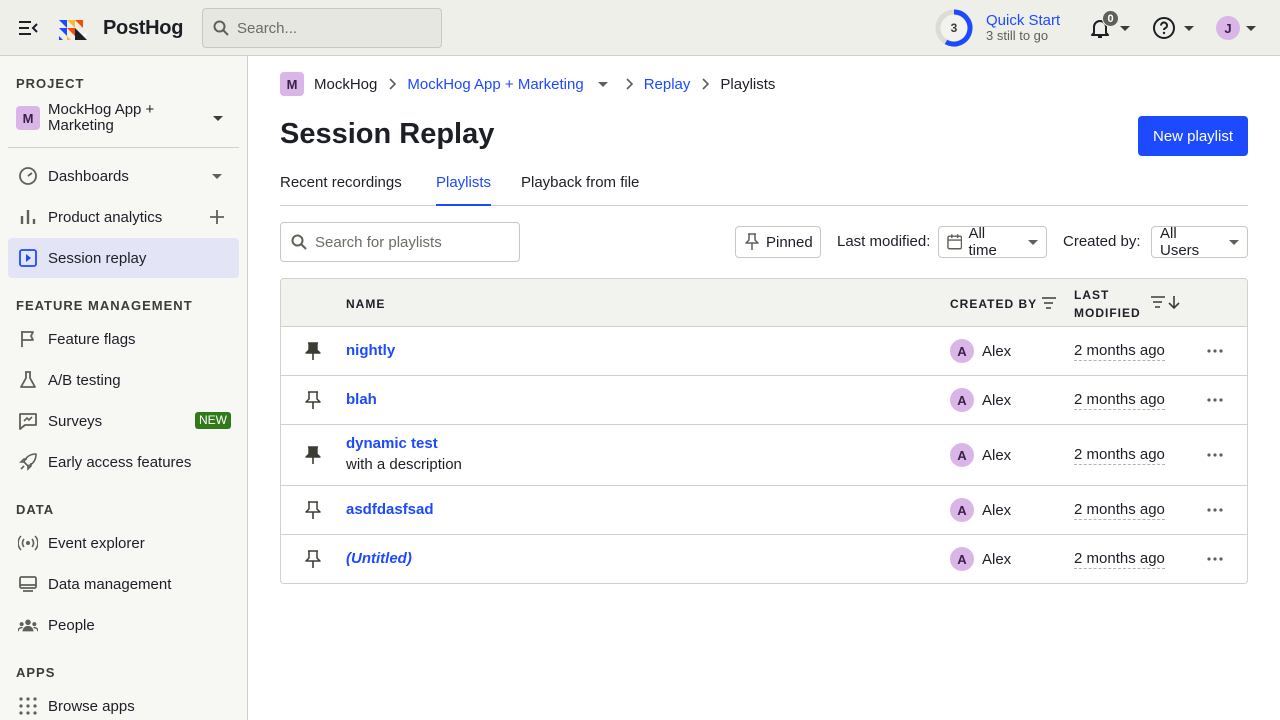  I want to click on sort-descending-icon, so click(1166, 304).